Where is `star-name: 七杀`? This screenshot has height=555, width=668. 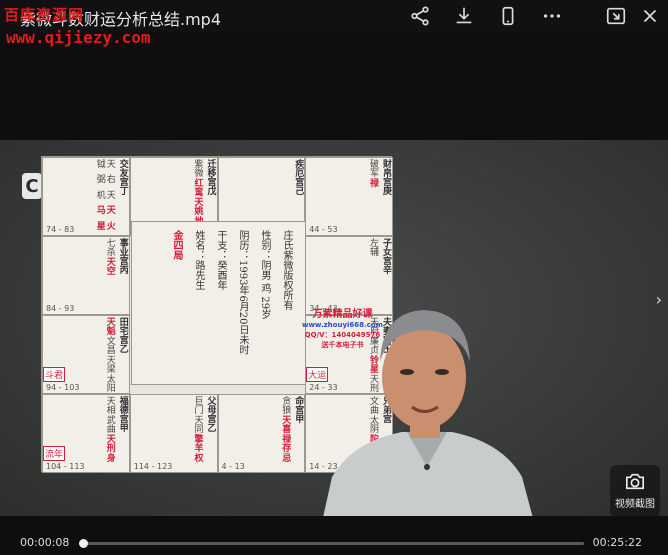 star-name: 七杀 is located at coordinates (109, 247).